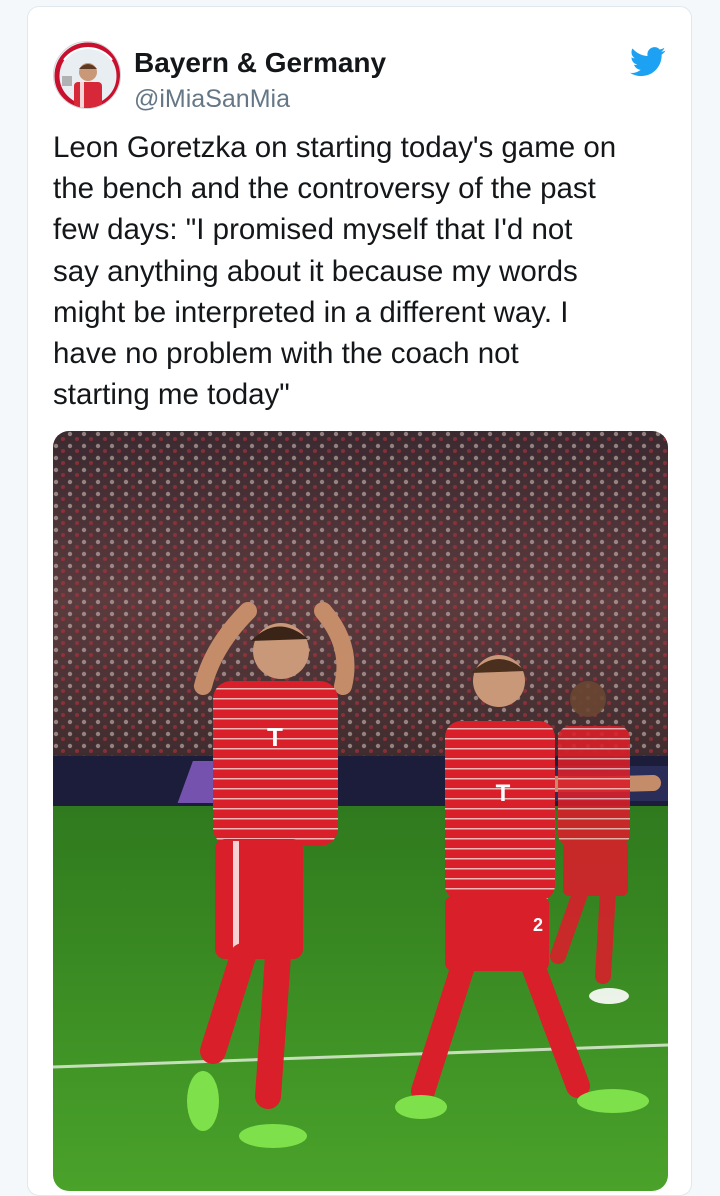 This screenshot has width=720, height=1196. What do you see at coordinates (260, 63) in the screenshot?
I see `display-name: Bayern & Germany` at bounding box center [260, 63].